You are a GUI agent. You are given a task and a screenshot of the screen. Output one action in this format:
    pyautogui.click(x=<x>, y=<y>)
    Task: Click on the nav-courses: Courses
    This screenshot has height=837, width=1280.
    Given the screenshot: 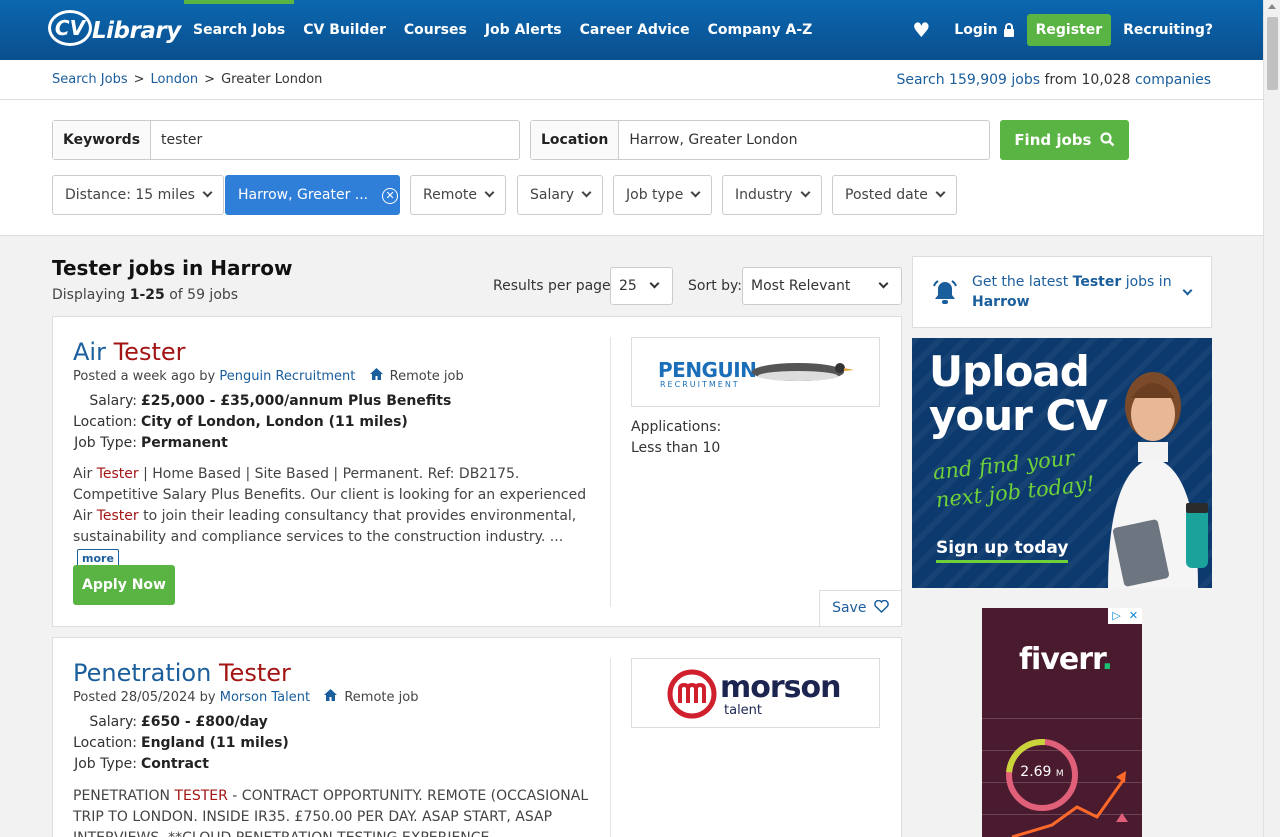 What is the action you would take?
    pyautogui.click(x=435, y=30)
    